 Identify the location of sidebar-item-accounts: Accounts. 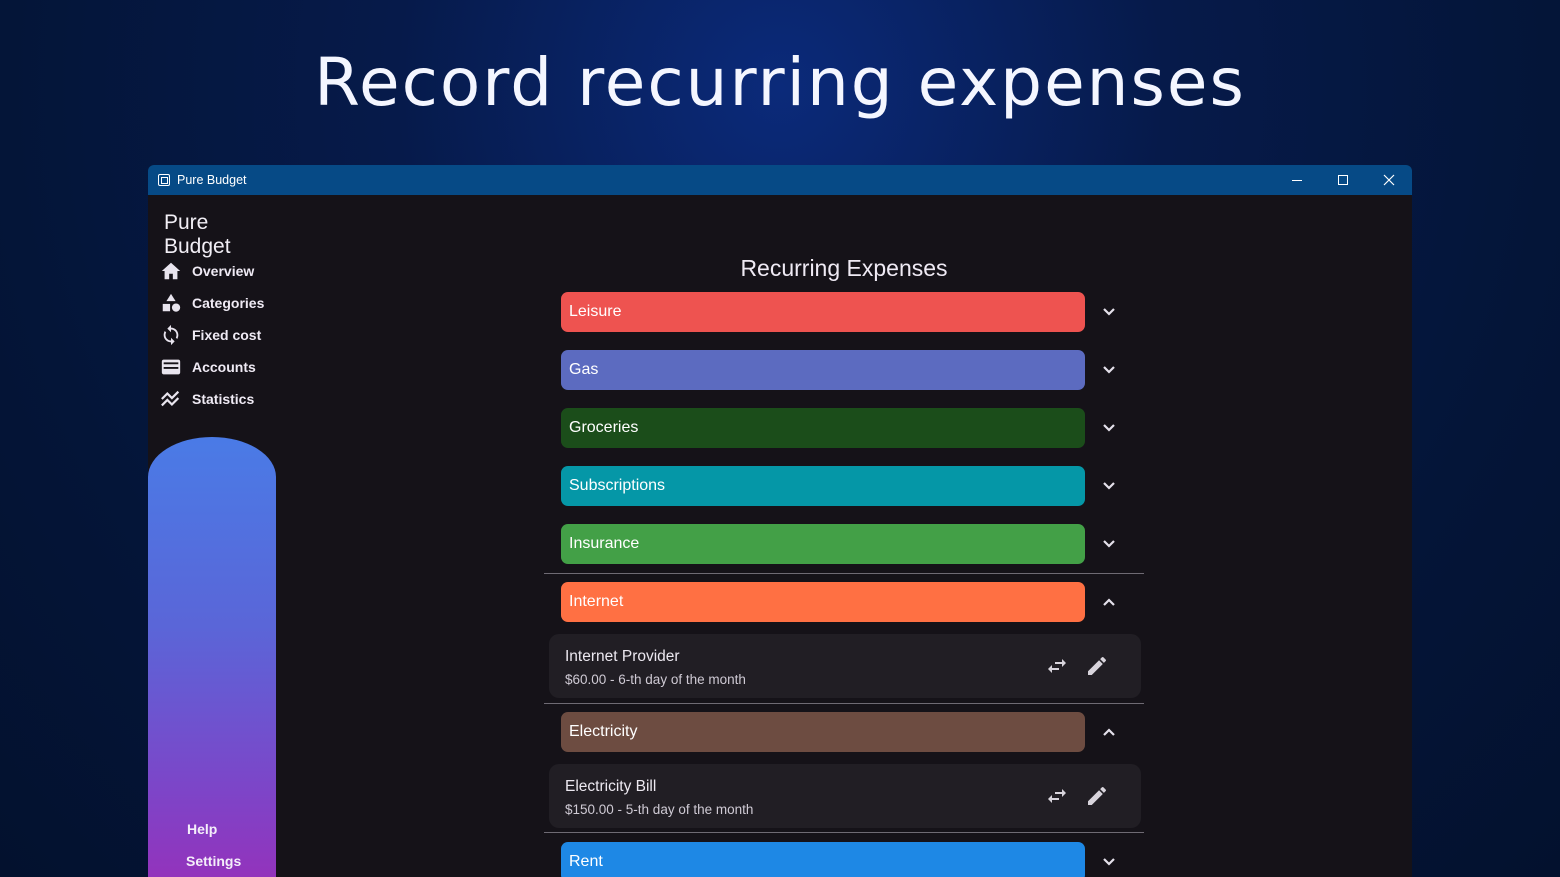
(212, 367).